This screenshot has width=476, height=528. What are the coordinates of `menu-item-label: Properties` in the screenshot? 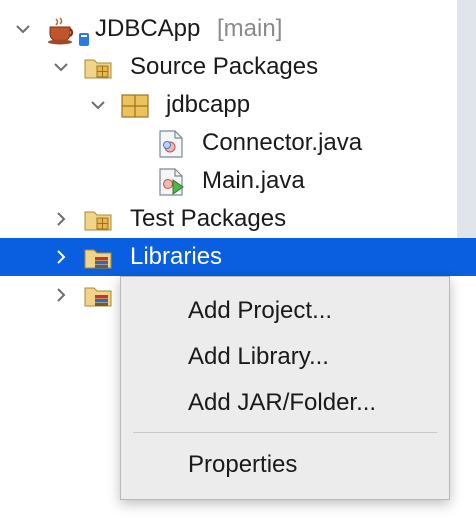 It's located at (243, 464).